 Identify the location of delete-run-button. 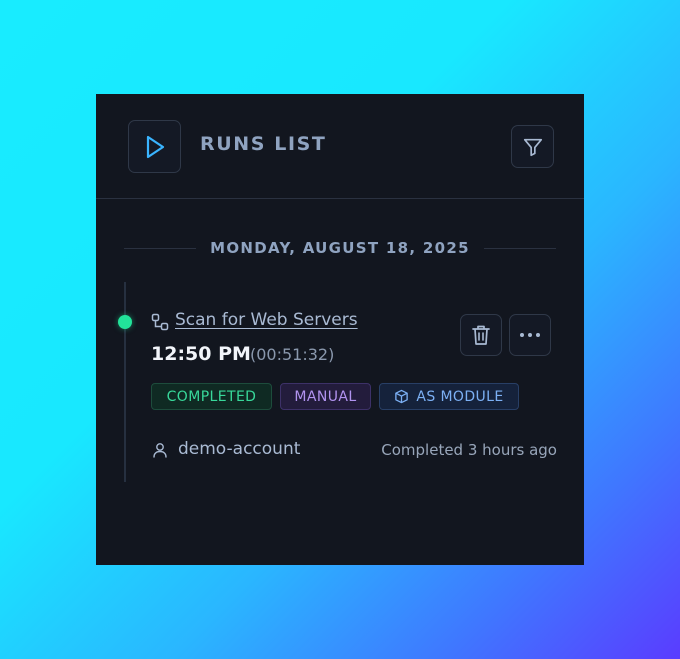
(481, 335).